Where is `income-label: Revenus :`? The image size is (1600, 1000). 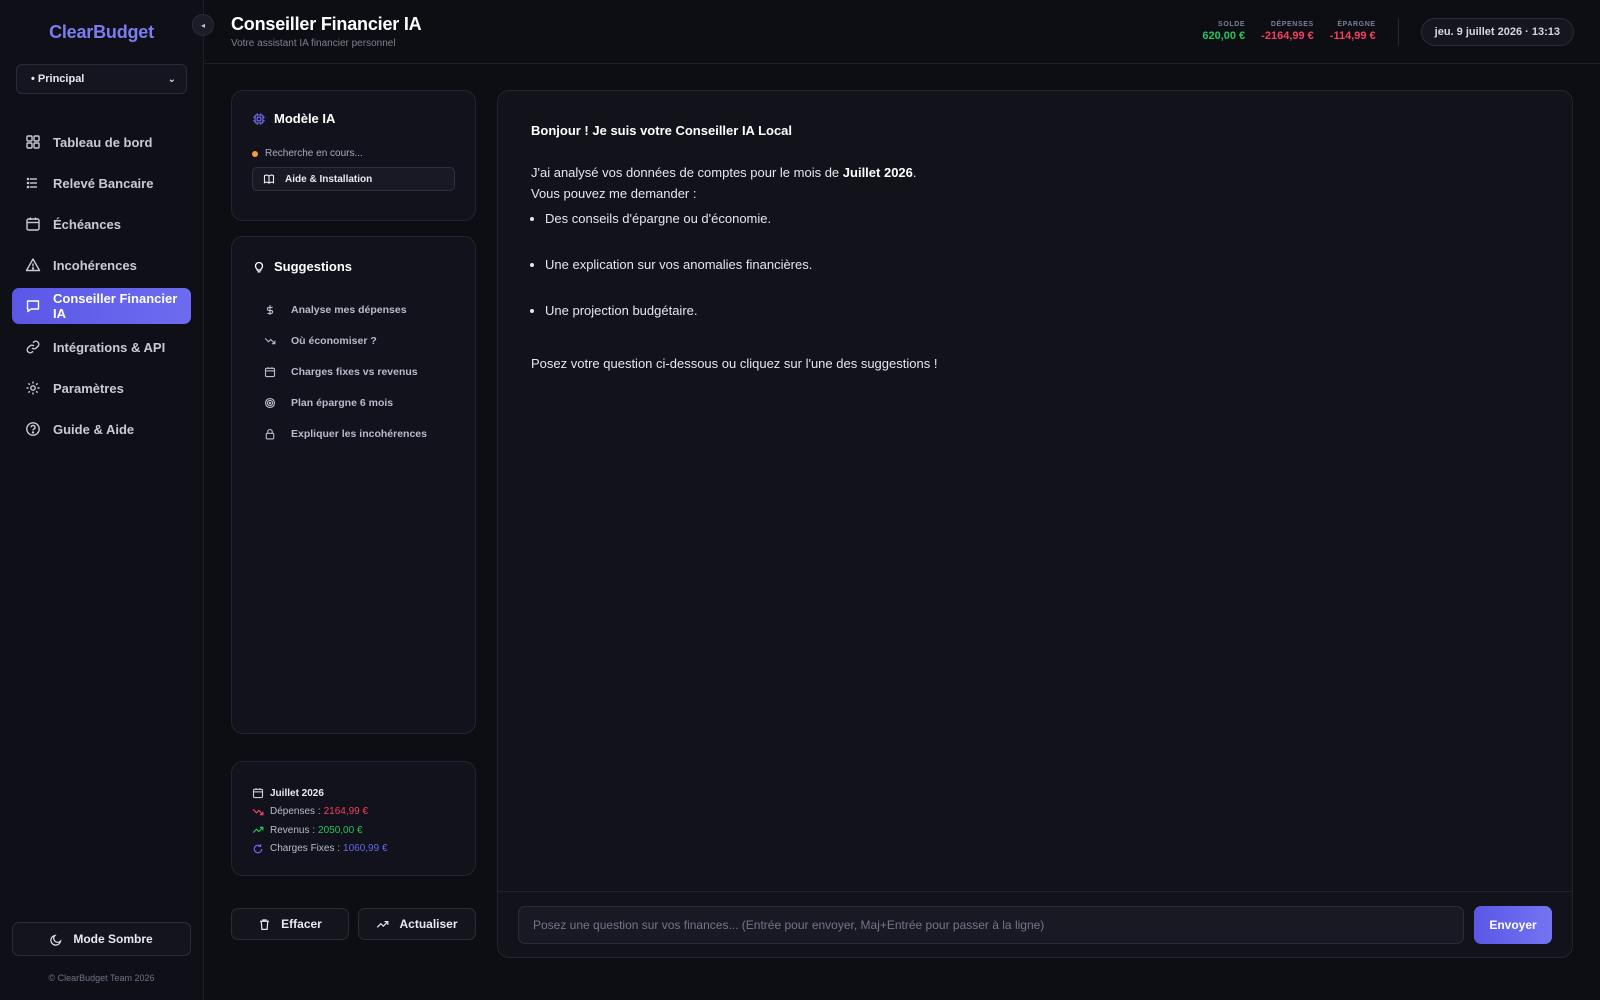
income-label: Revenus : is located at coordinates (293, 830).